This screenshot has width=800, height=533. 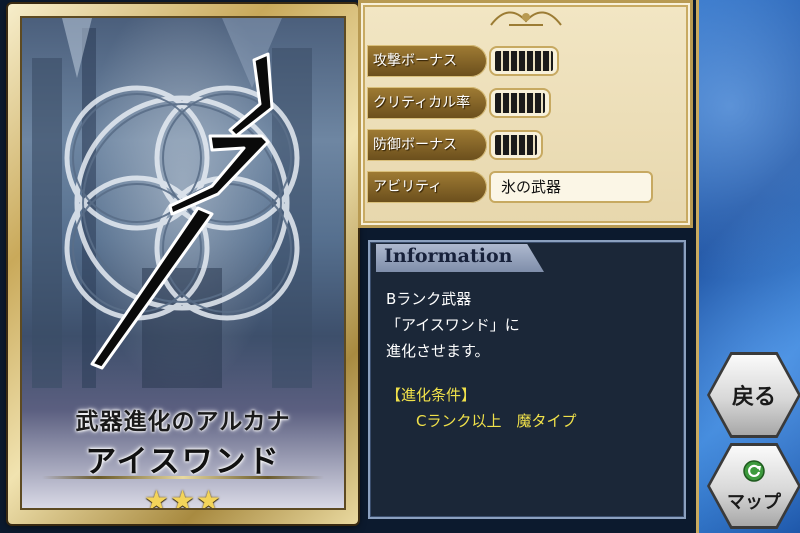 I want to click on info-line-3: 進化させます。, so click(x=438, y=351).